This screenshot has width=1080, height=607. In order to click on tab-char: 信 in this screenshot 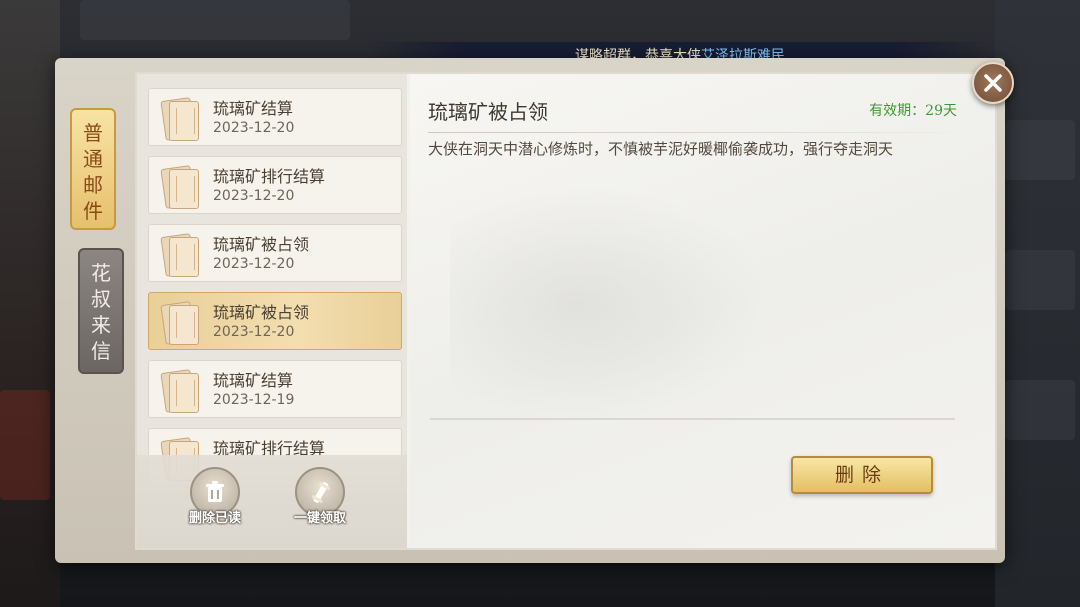, I will do `click(101, 351)`.